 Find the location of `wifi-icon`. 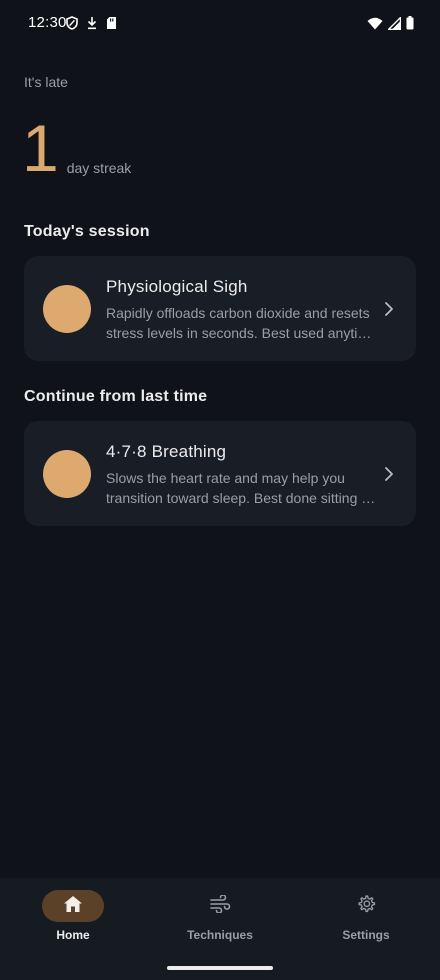

wifi-icon is located at coordinates (375, 23).